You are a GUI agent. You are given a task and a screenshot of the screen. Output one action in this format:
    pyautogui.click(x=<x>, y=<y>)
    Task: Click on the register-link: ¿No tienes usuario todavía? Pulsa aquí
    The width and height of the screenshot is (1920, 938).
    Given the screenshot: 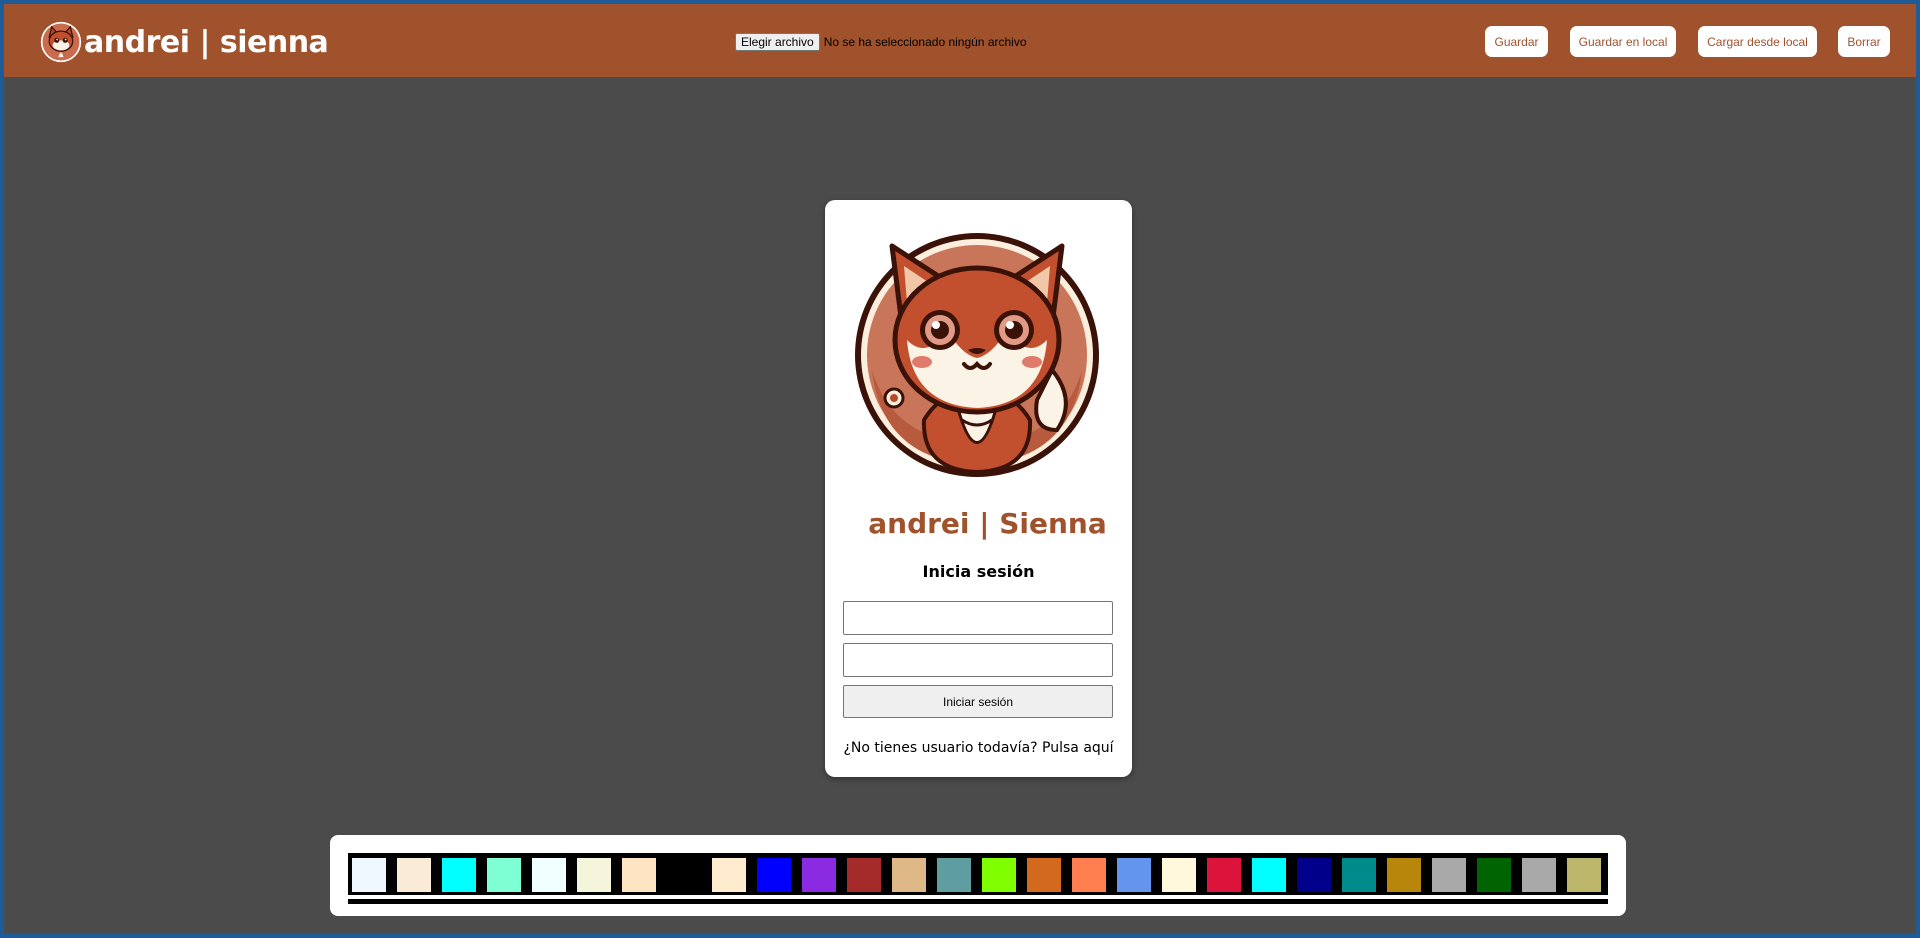 What is the action you would take?
    pyautogui.click(x=978, y=748)
    